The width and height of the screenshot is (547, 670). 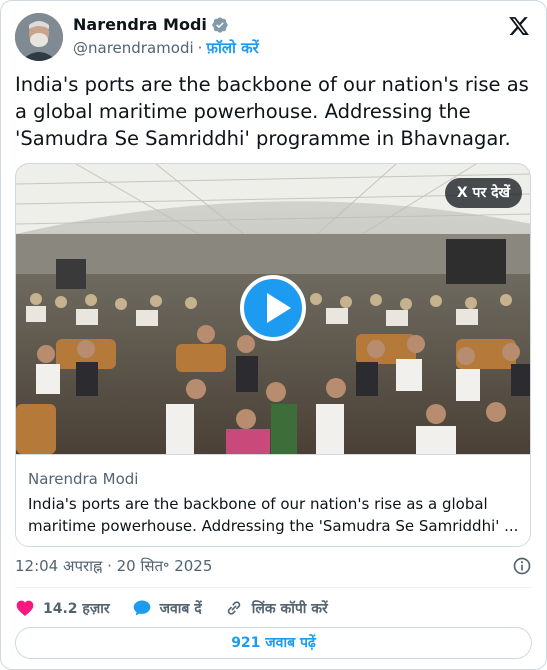 I want to click on x-logo-icon, so click(x=519, y=26).